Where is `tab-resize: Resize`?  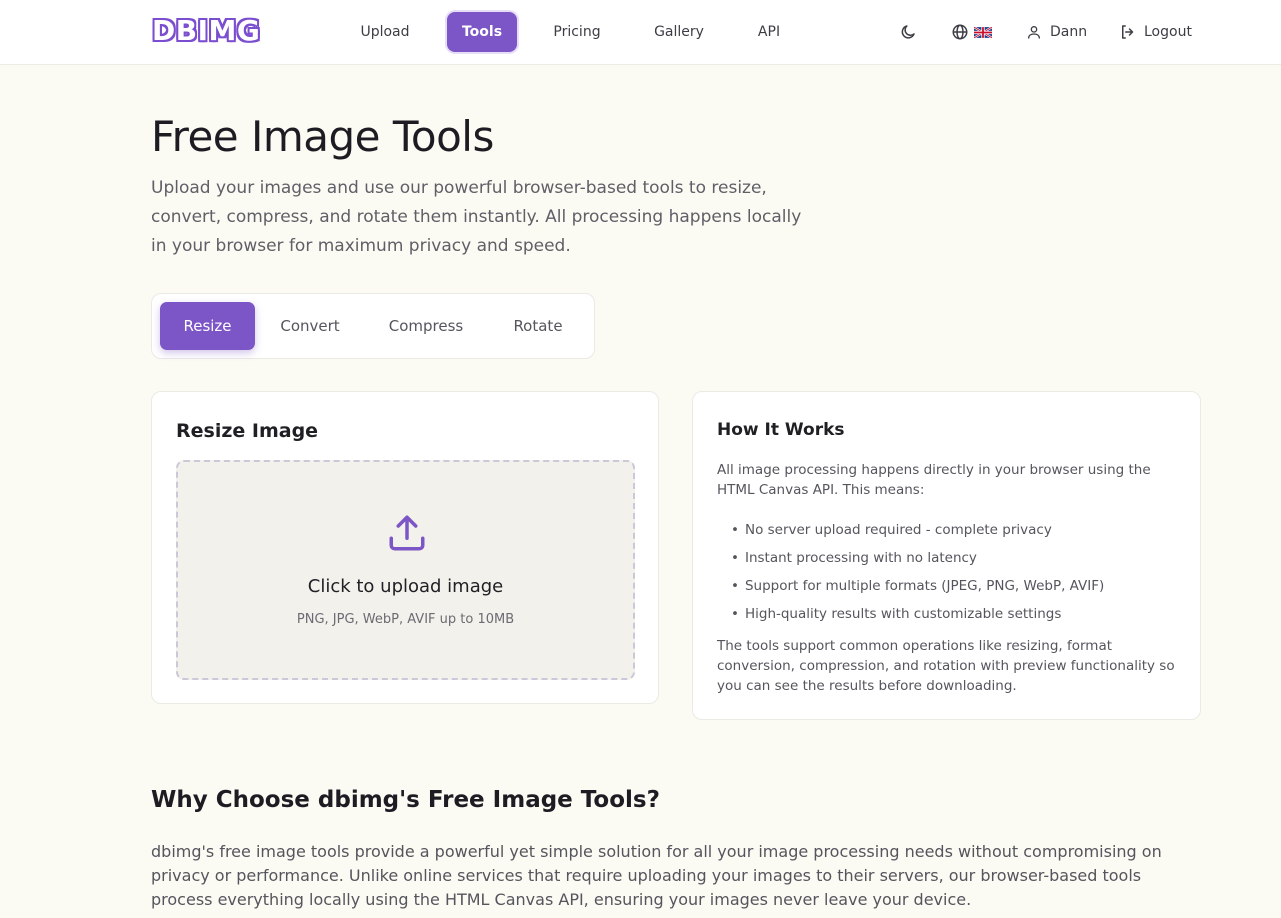 tab-resize: Resize is located at coordinates (207, 326).